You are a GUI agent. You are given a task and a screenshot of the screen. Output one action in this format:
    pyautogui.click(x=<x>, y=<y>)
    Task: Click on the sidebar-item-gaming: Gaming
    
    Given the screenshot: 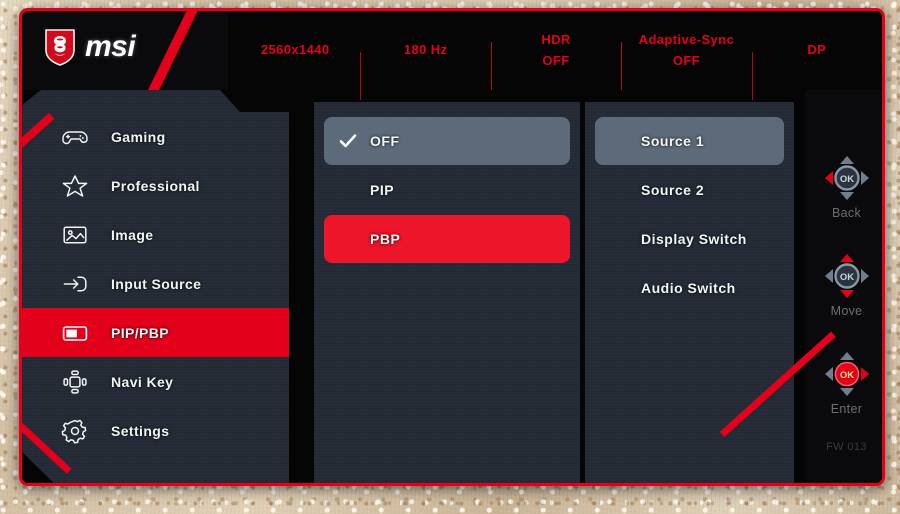 What is the action you would take?
    pyautogui.click(x=155, y=136)
    